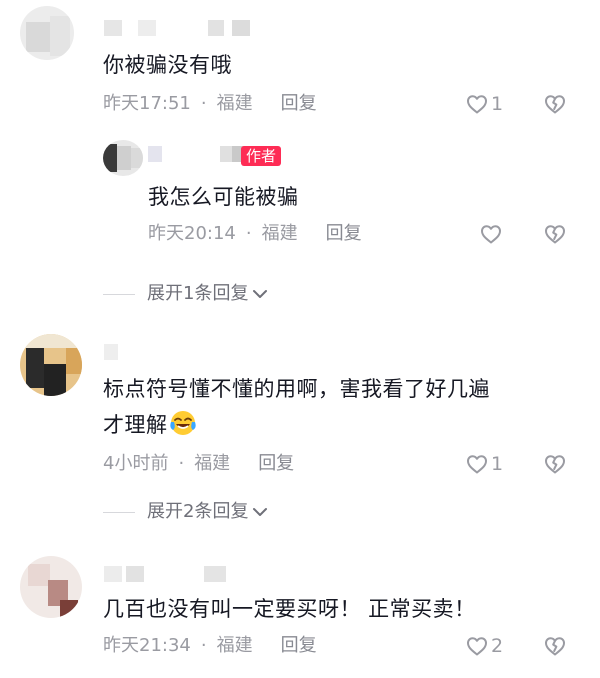  What do you see at coordinates (167, 65) in the screenshot?
I see `comment-text: 你被骗没有哦` at bounding box center [167, 65].